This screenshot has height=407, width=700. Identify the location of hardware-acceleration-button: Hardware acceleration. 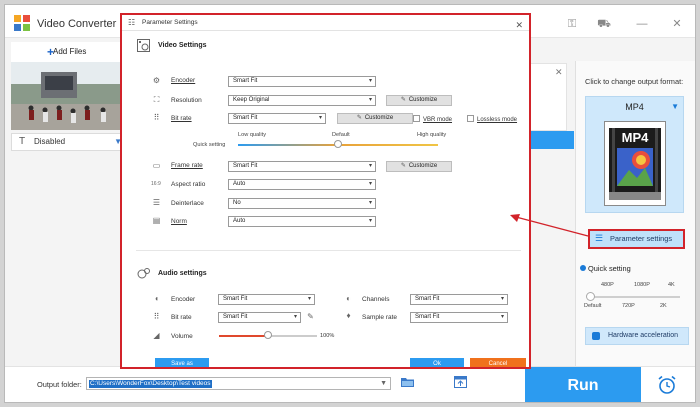
(637, 336).